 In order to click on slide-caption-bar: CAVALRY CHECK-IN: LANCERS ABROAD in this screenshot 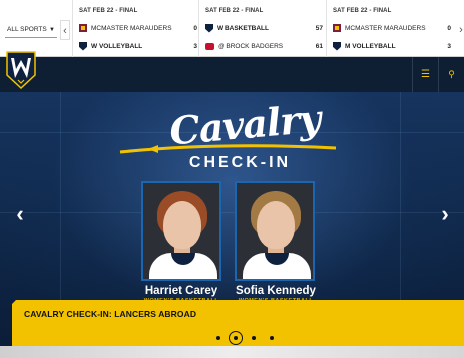, I will do `click(238, 323)`.